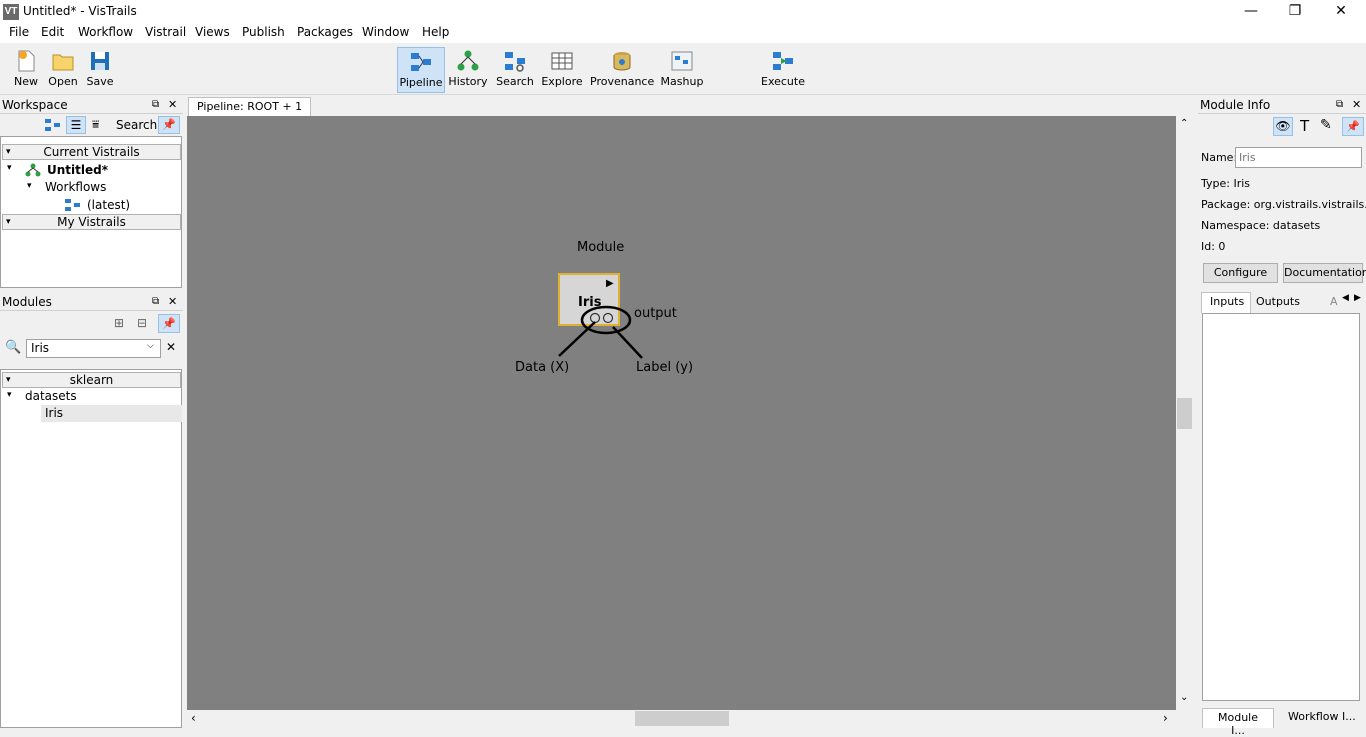 The height and width of the screenshot is (737, 1366). Describe the element at coordinates (1283, 126) in the screenshot. I see `eye-icon: 👁` at that location.